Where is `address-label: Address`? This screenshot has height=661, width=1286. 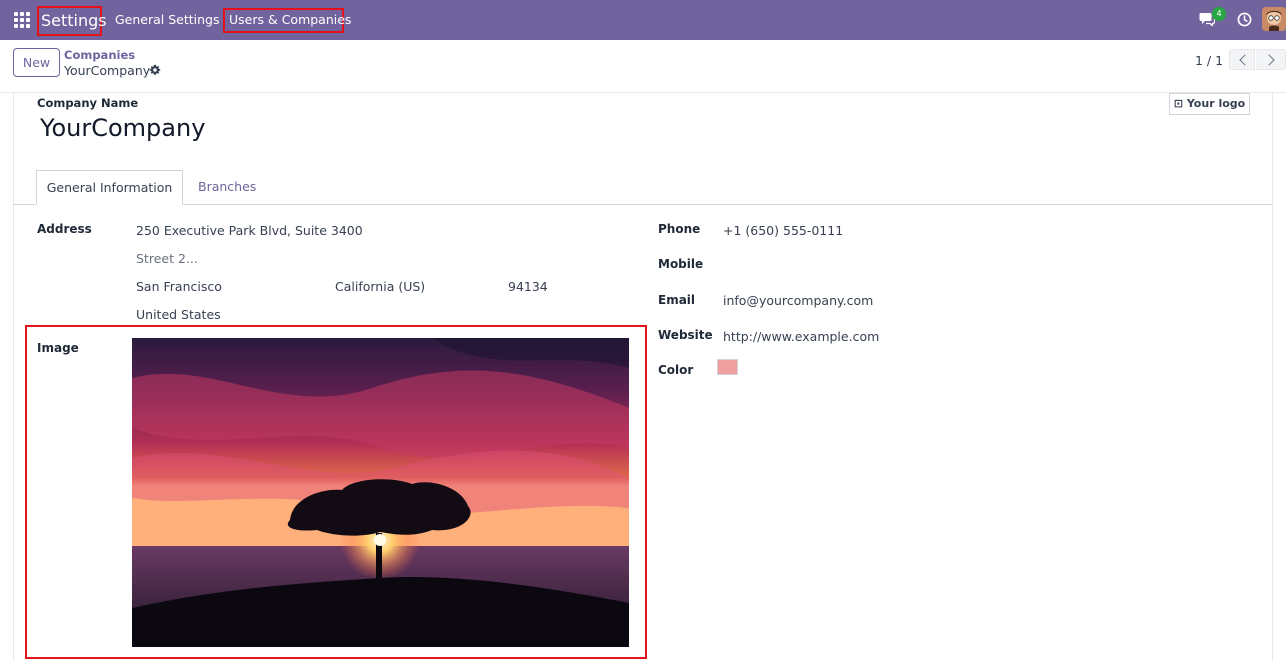 address-label: Address is located at coordinates (64, 229).